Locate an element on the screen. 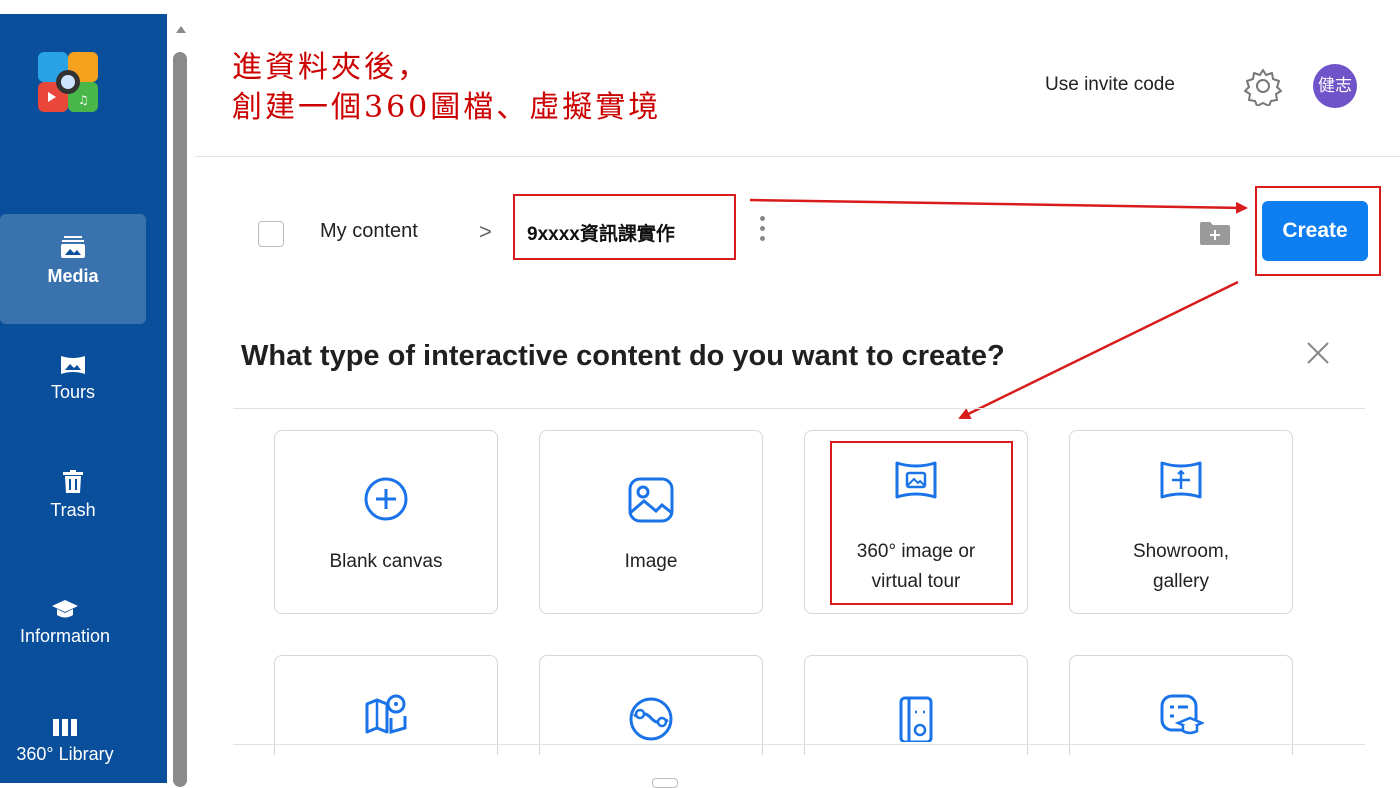  floorplan-icon is located at coordinates (916, 720).